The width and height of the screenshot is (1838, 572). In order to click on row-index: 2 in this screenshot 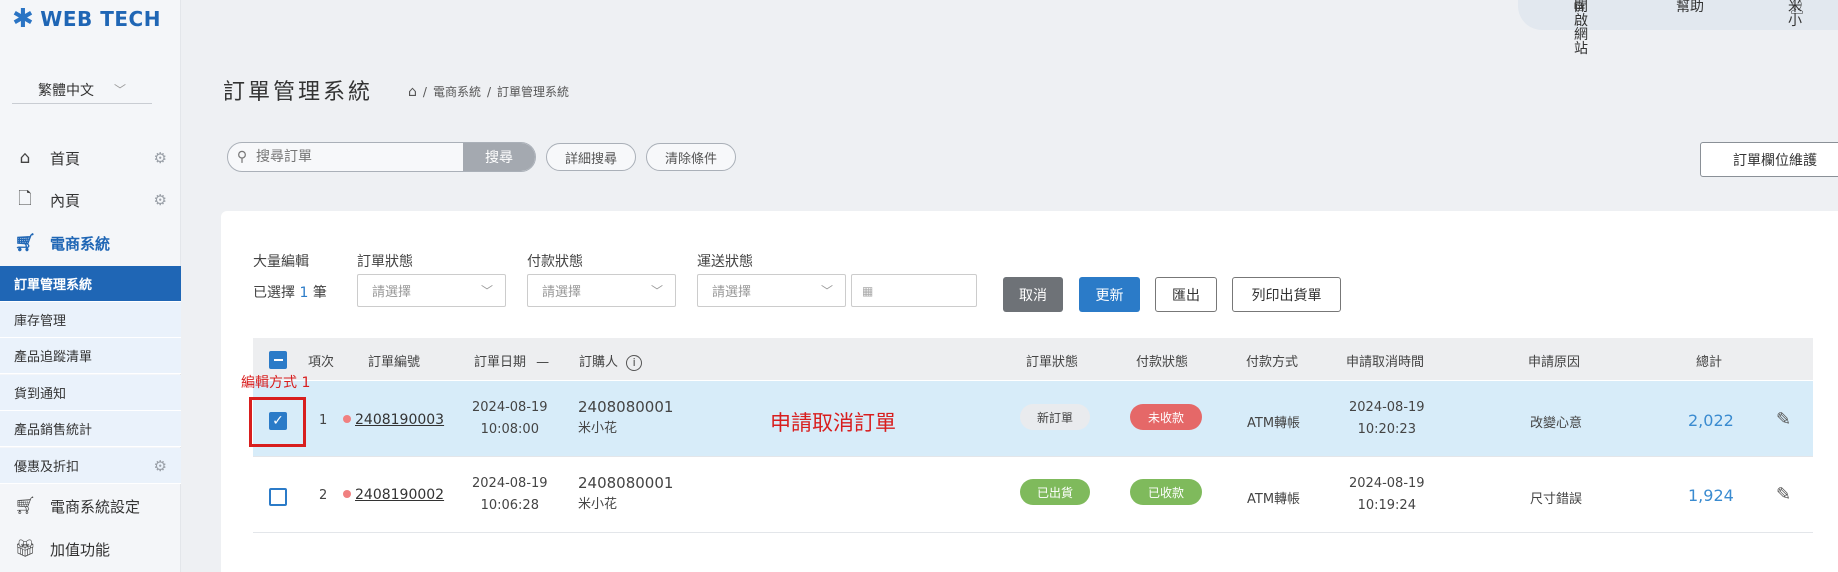, I will do `click(323, 495)`.